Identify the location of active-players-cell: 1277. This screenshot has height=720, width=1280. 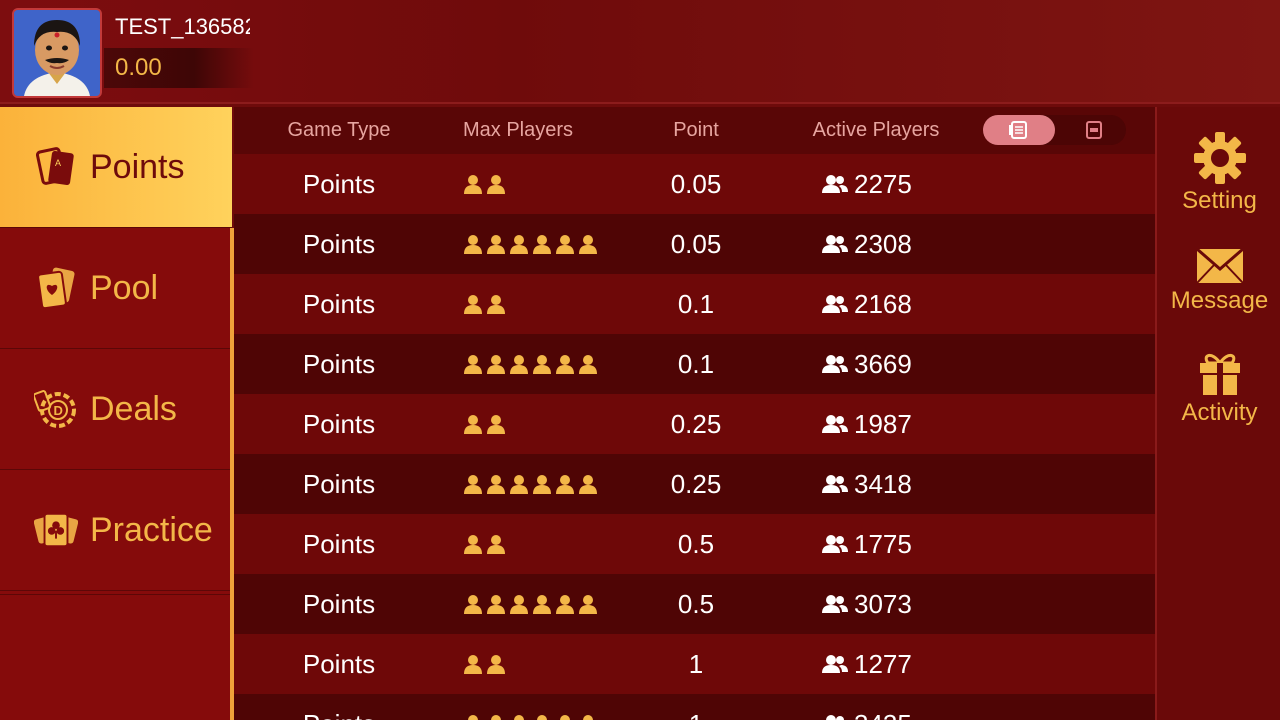
(892, 664).